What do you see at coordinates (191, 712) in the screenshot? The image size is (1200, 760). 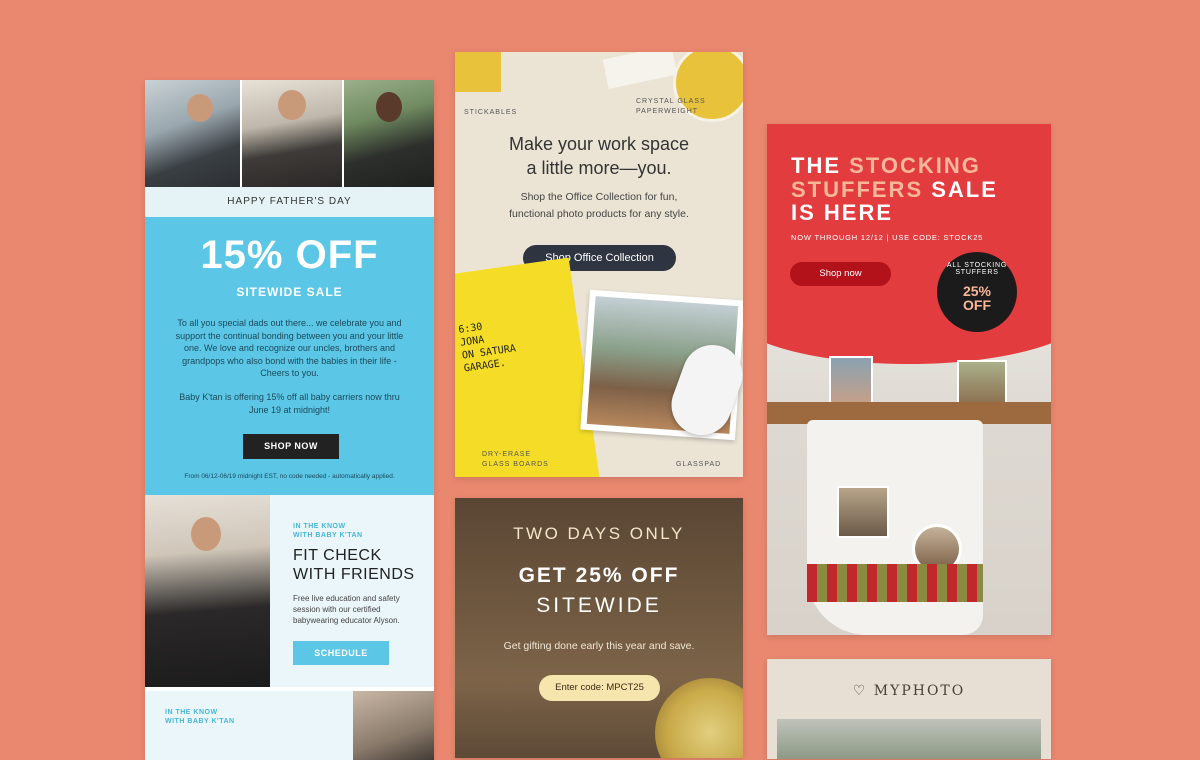 I see `section3-kicker: IN THE KNOW` at bounding box center [191, 712].